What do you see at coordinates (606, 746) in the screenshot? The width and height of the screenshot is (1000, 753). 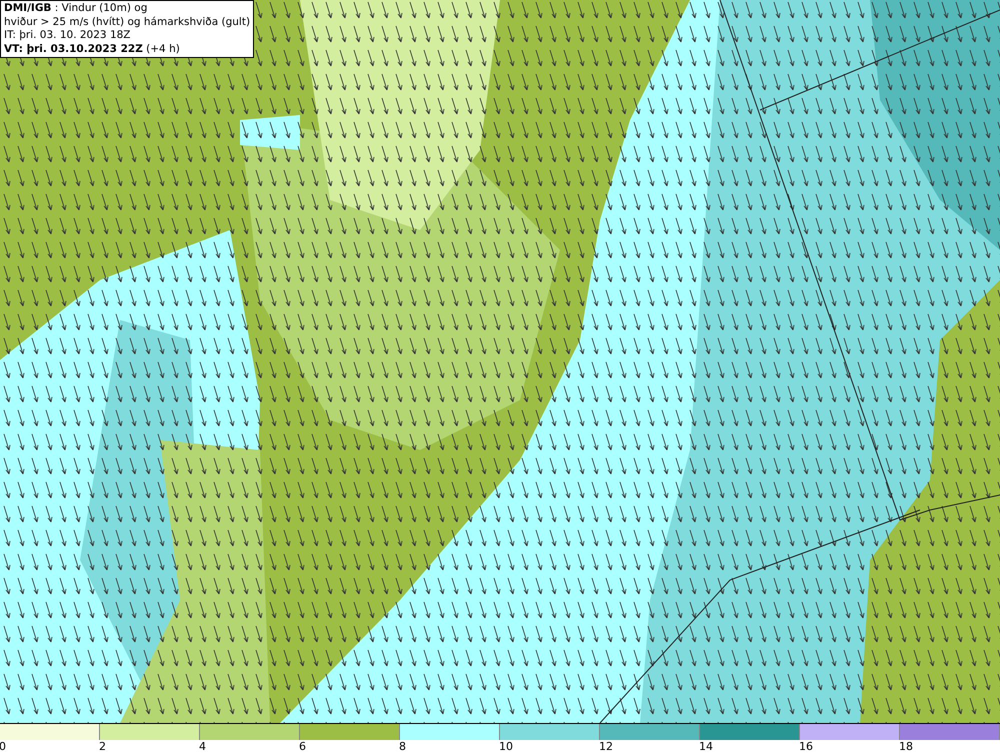 I see `legend-label: 12` at bounding box center [606, 746].